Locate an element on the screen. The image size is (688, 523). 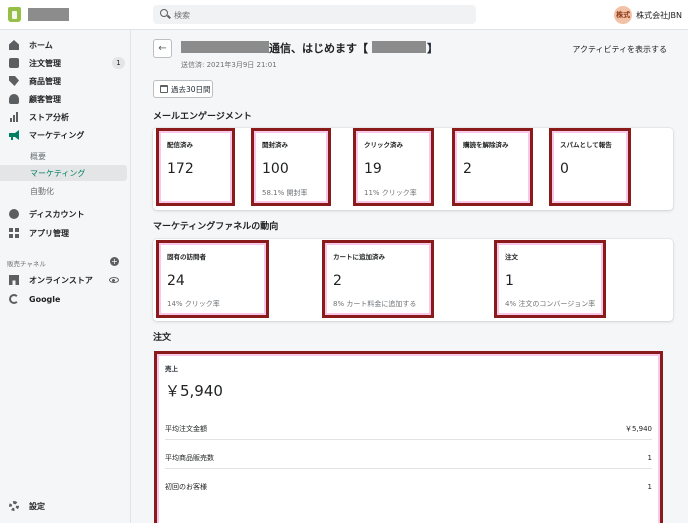
sales-channels-heading: 販売チャネル is located at coordinates (26, 264).